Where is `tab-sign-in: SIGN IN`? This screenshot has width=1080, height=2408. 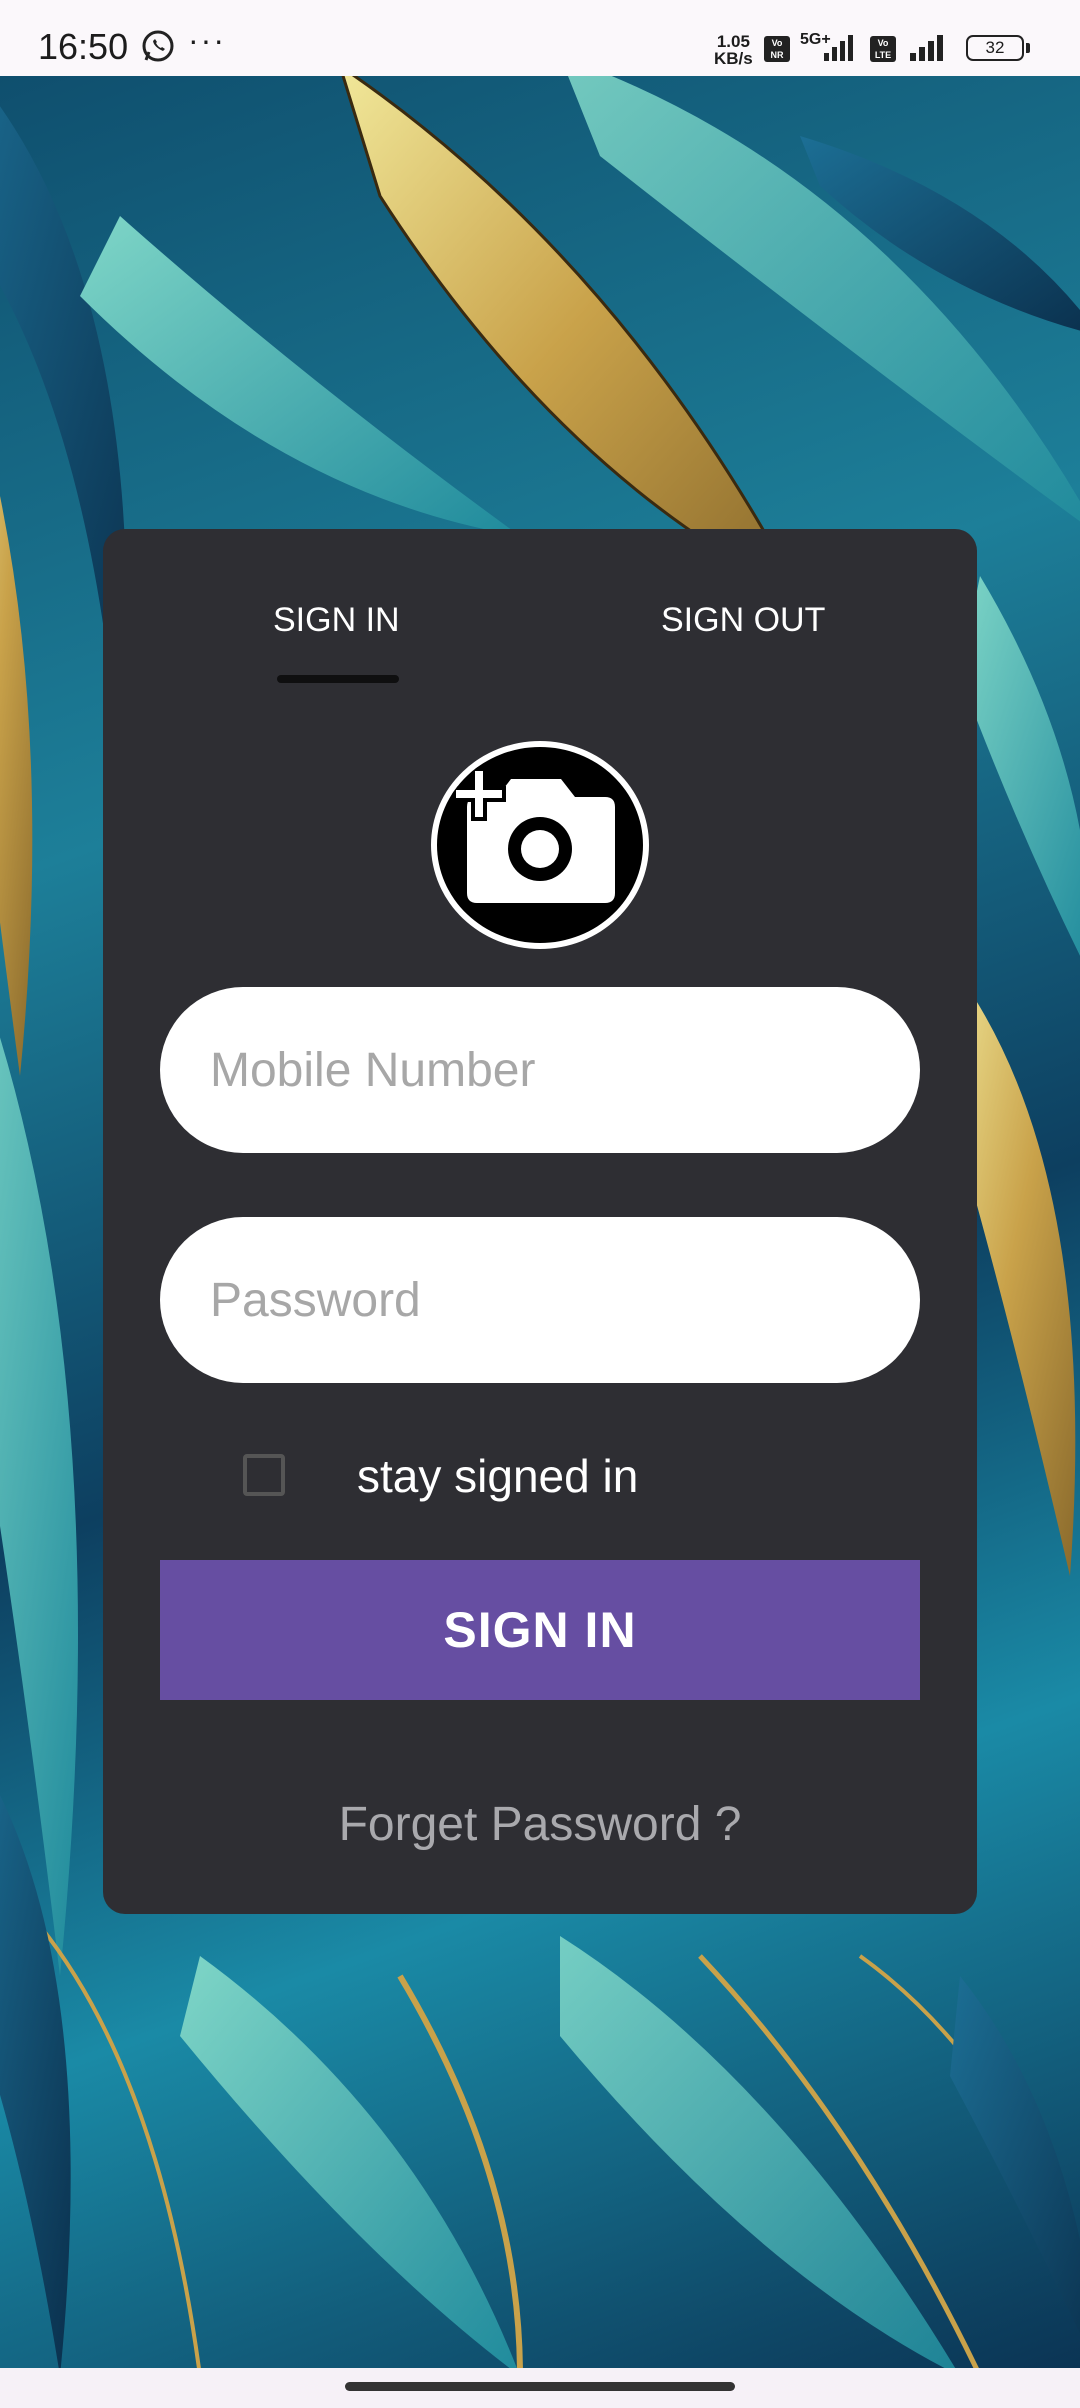
tab-sign-in: SIGN IN is located at coordinates (336, 620).